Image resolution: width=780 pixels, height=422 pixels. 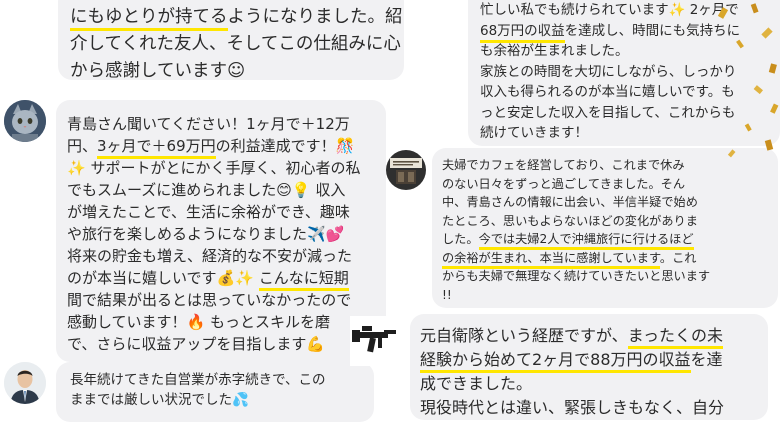 I want to click on message-line: 感動しています！🔥 もっとスキルを磨, so click(x=226, y=322).